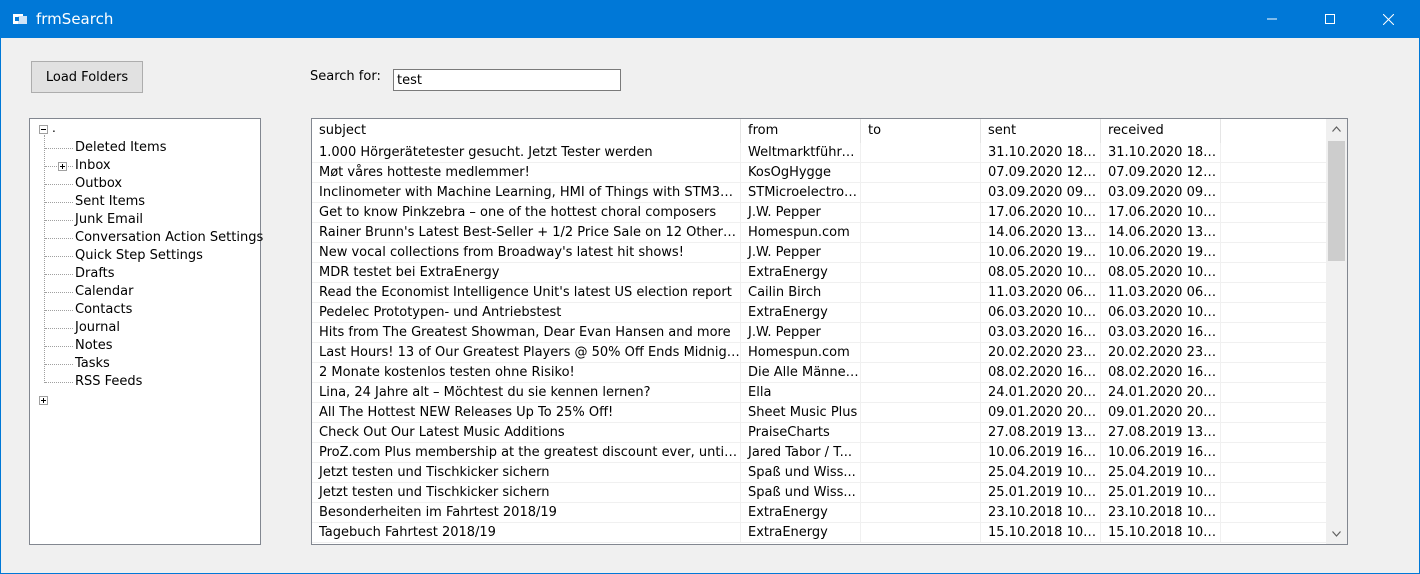 The height and width of the screenshot is (574, 1420). I want to click on column-header-from: from, so click(801, 131).